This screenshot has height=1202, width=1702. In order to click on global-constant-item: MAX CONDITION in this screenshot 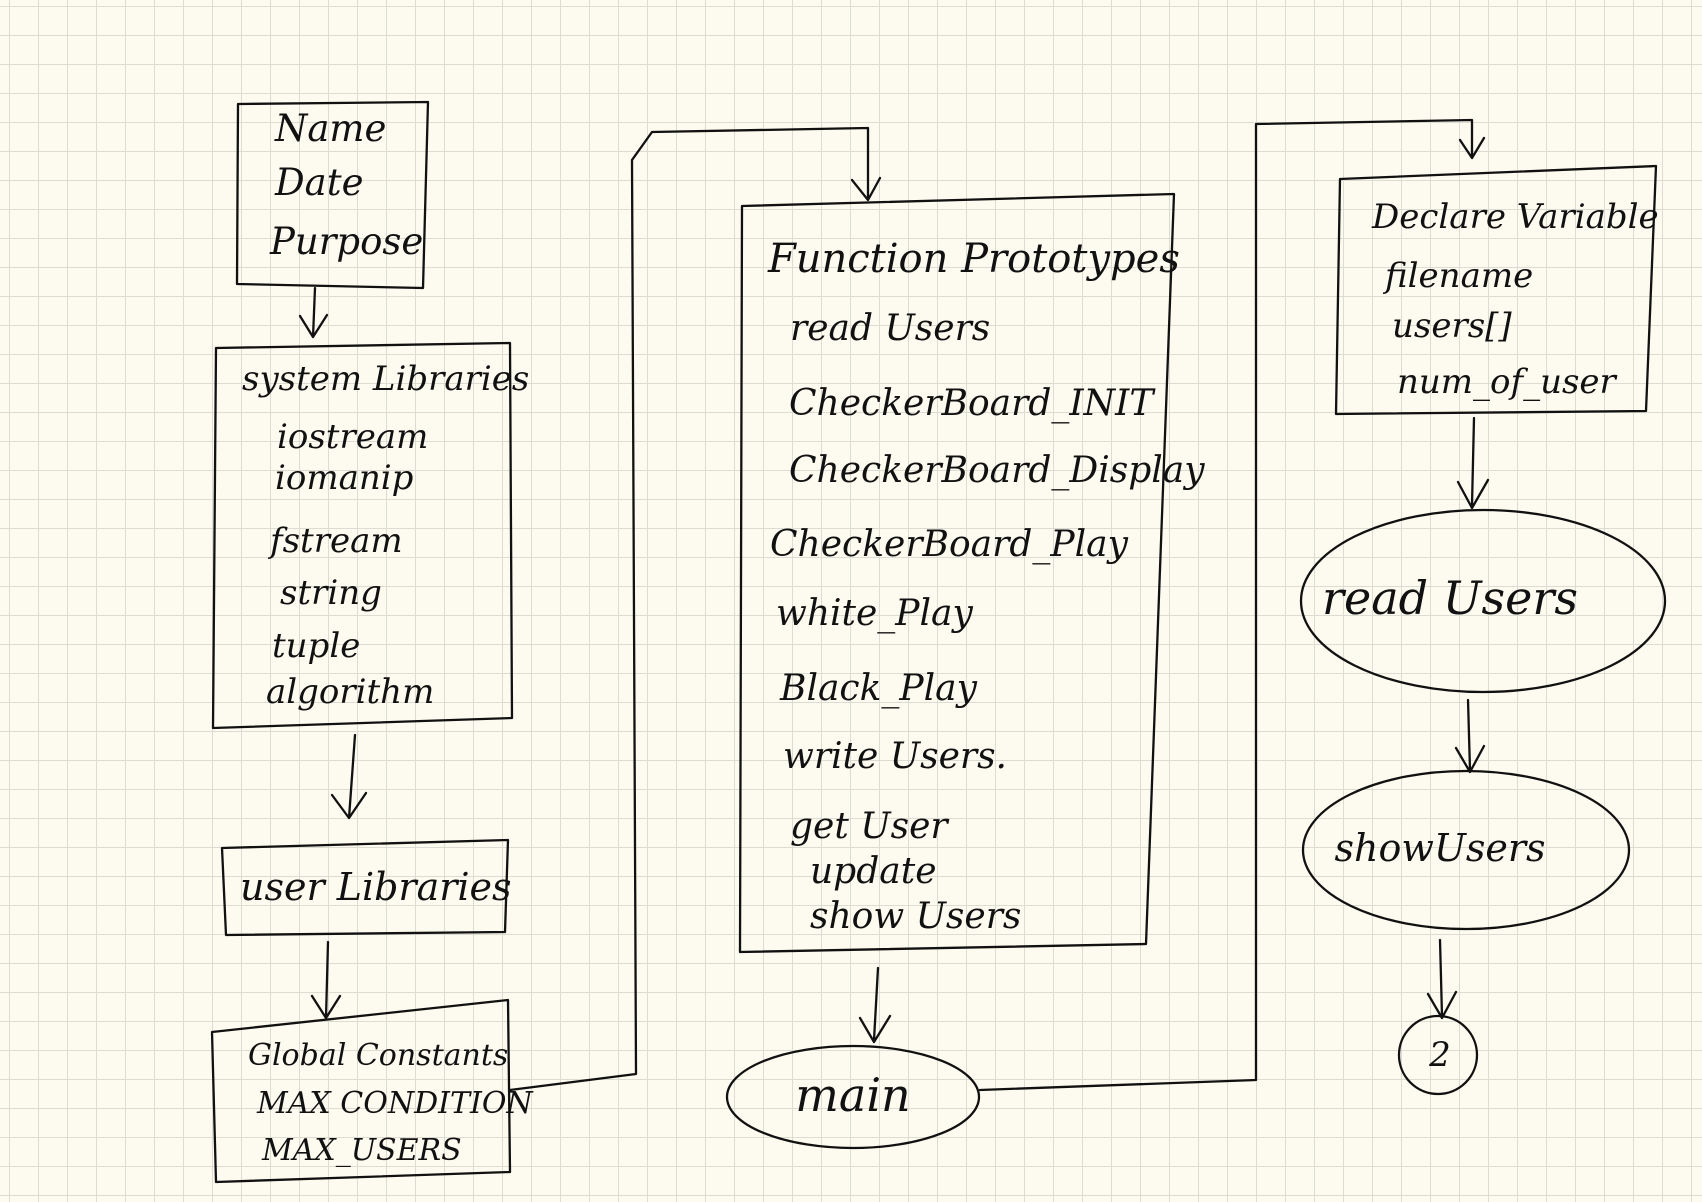, I will do `click(395, 1103)`.